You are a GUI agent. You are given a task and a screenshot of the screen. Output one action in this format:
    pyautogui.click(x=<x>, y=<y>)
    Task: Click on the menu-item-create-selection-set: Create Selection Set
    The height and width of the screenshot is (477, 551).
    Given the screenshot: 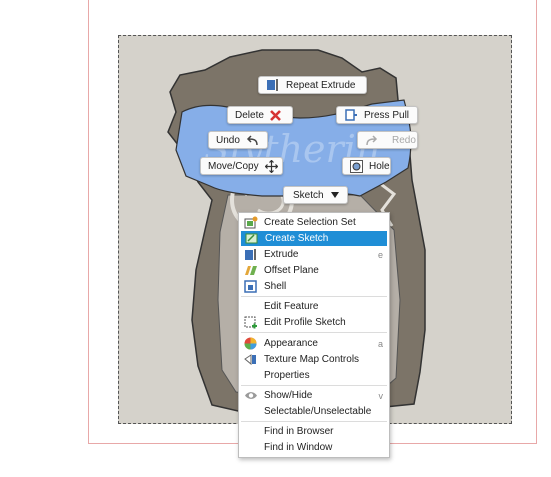 What is the action you would take?
    pyautogui.click(x=314, y=222)
    